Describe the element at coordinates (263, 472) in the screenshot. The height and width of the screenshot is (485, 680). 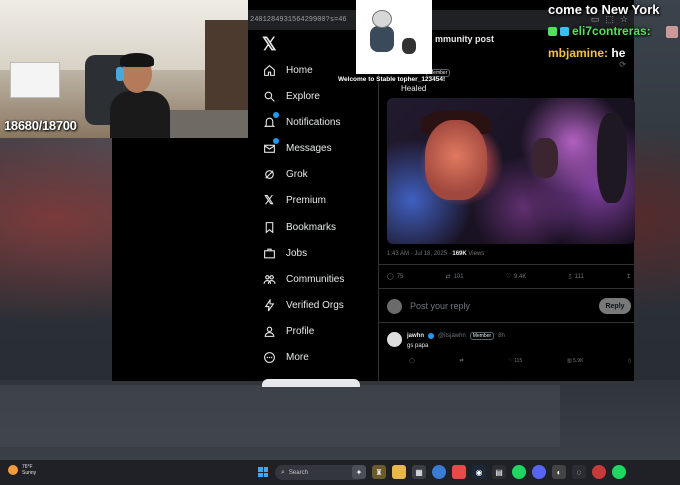
I see `windows-start-icon` at that location.